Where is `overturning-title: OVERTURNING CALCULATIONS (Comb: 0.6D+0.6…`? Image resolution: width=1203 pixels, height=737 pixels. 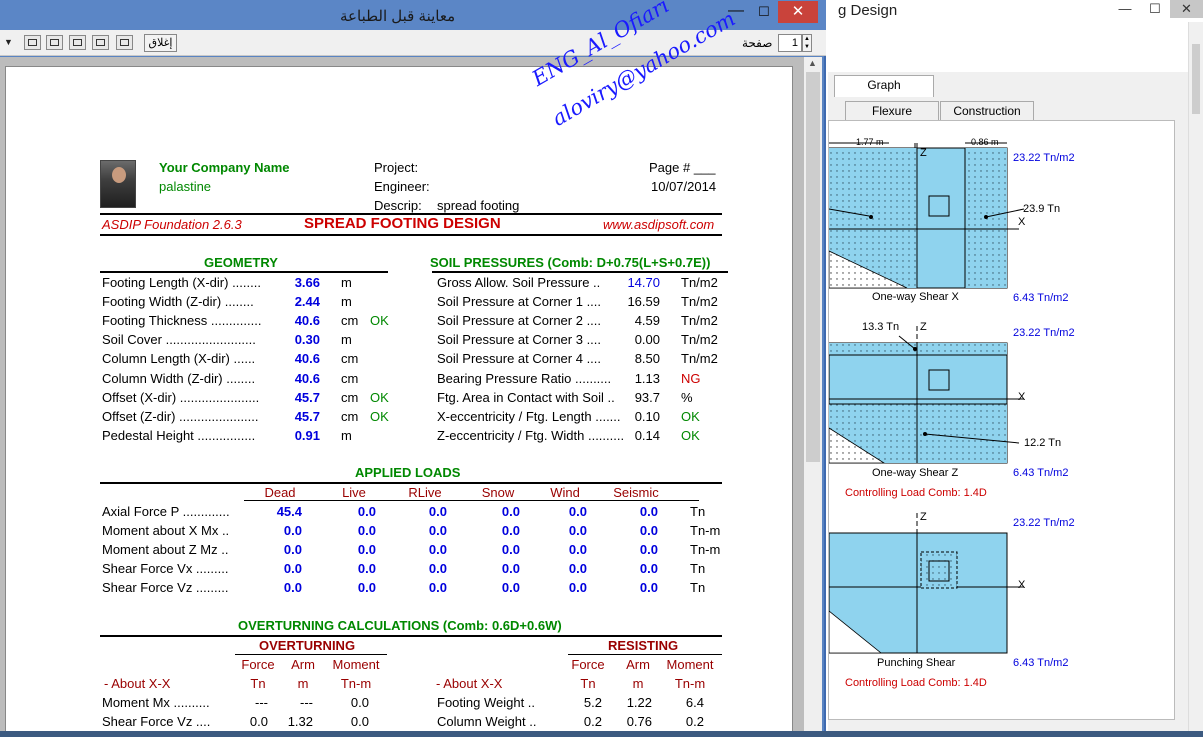
overturning-title: OVERTURNING CALCULATIONS (Comb: 0.6D+0.6… is located at coordinates (400, 625).